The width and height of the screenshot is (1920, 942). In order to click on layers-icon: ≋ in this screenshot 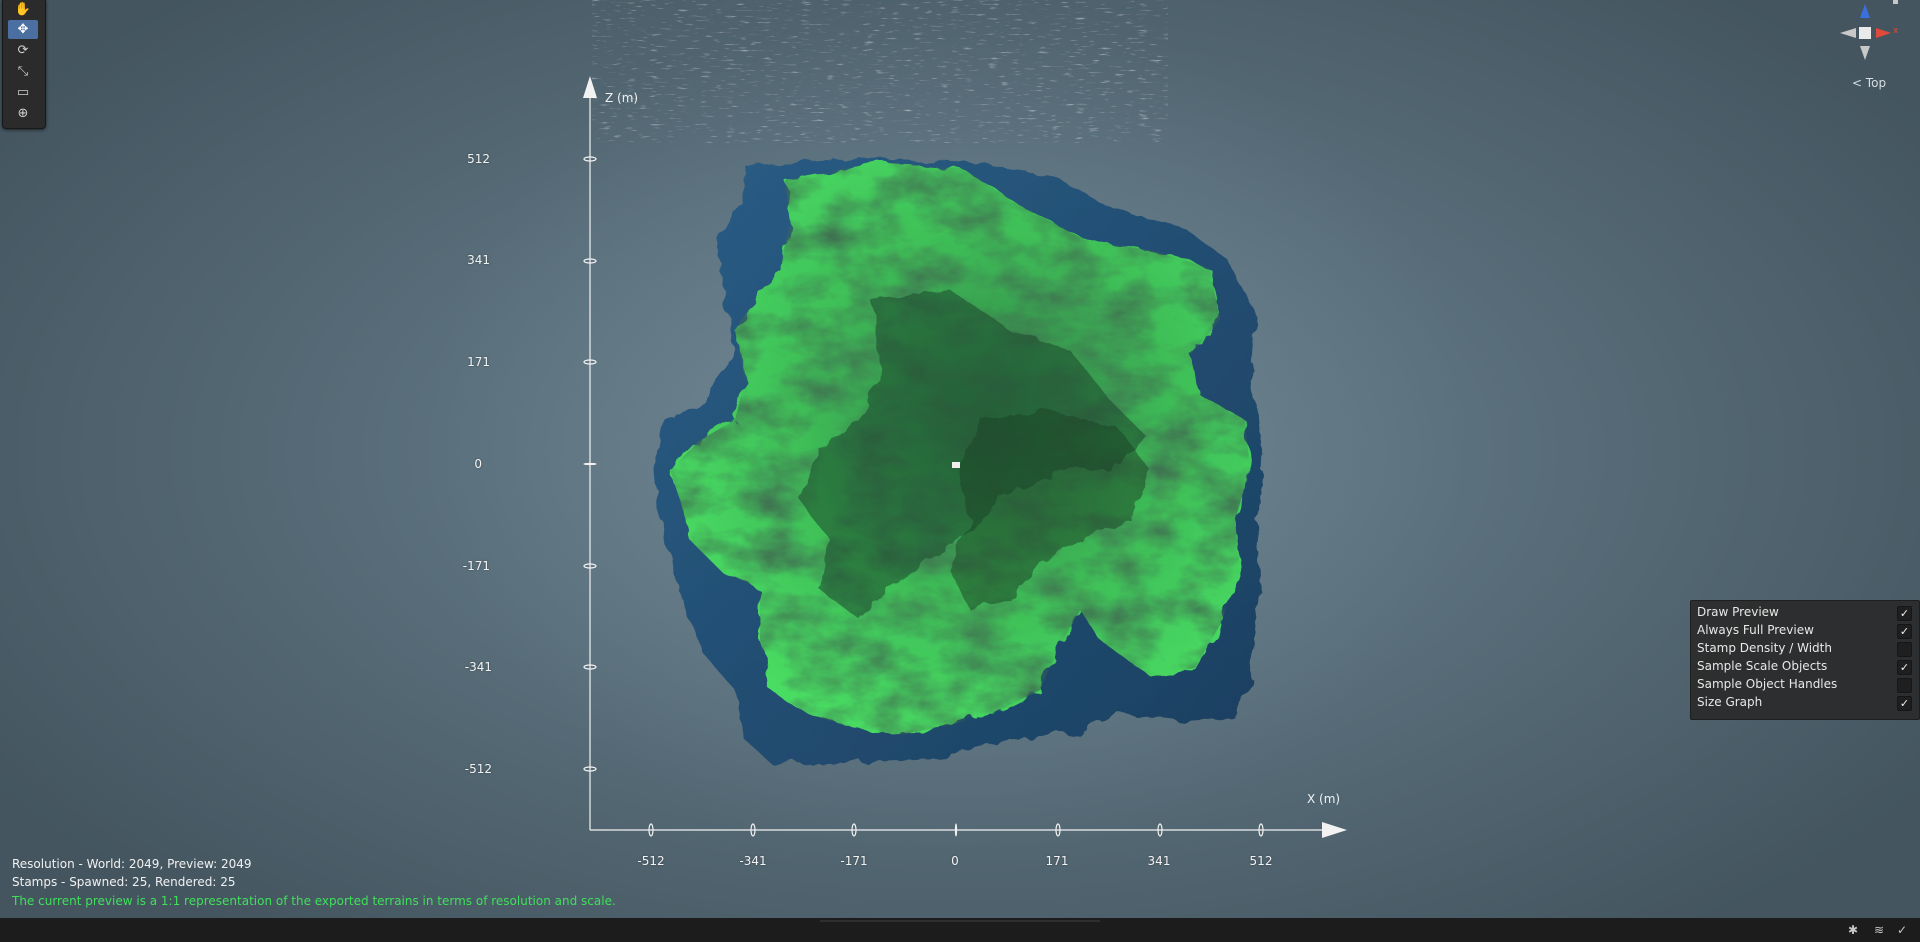, I will do `click(1879, 930)`.